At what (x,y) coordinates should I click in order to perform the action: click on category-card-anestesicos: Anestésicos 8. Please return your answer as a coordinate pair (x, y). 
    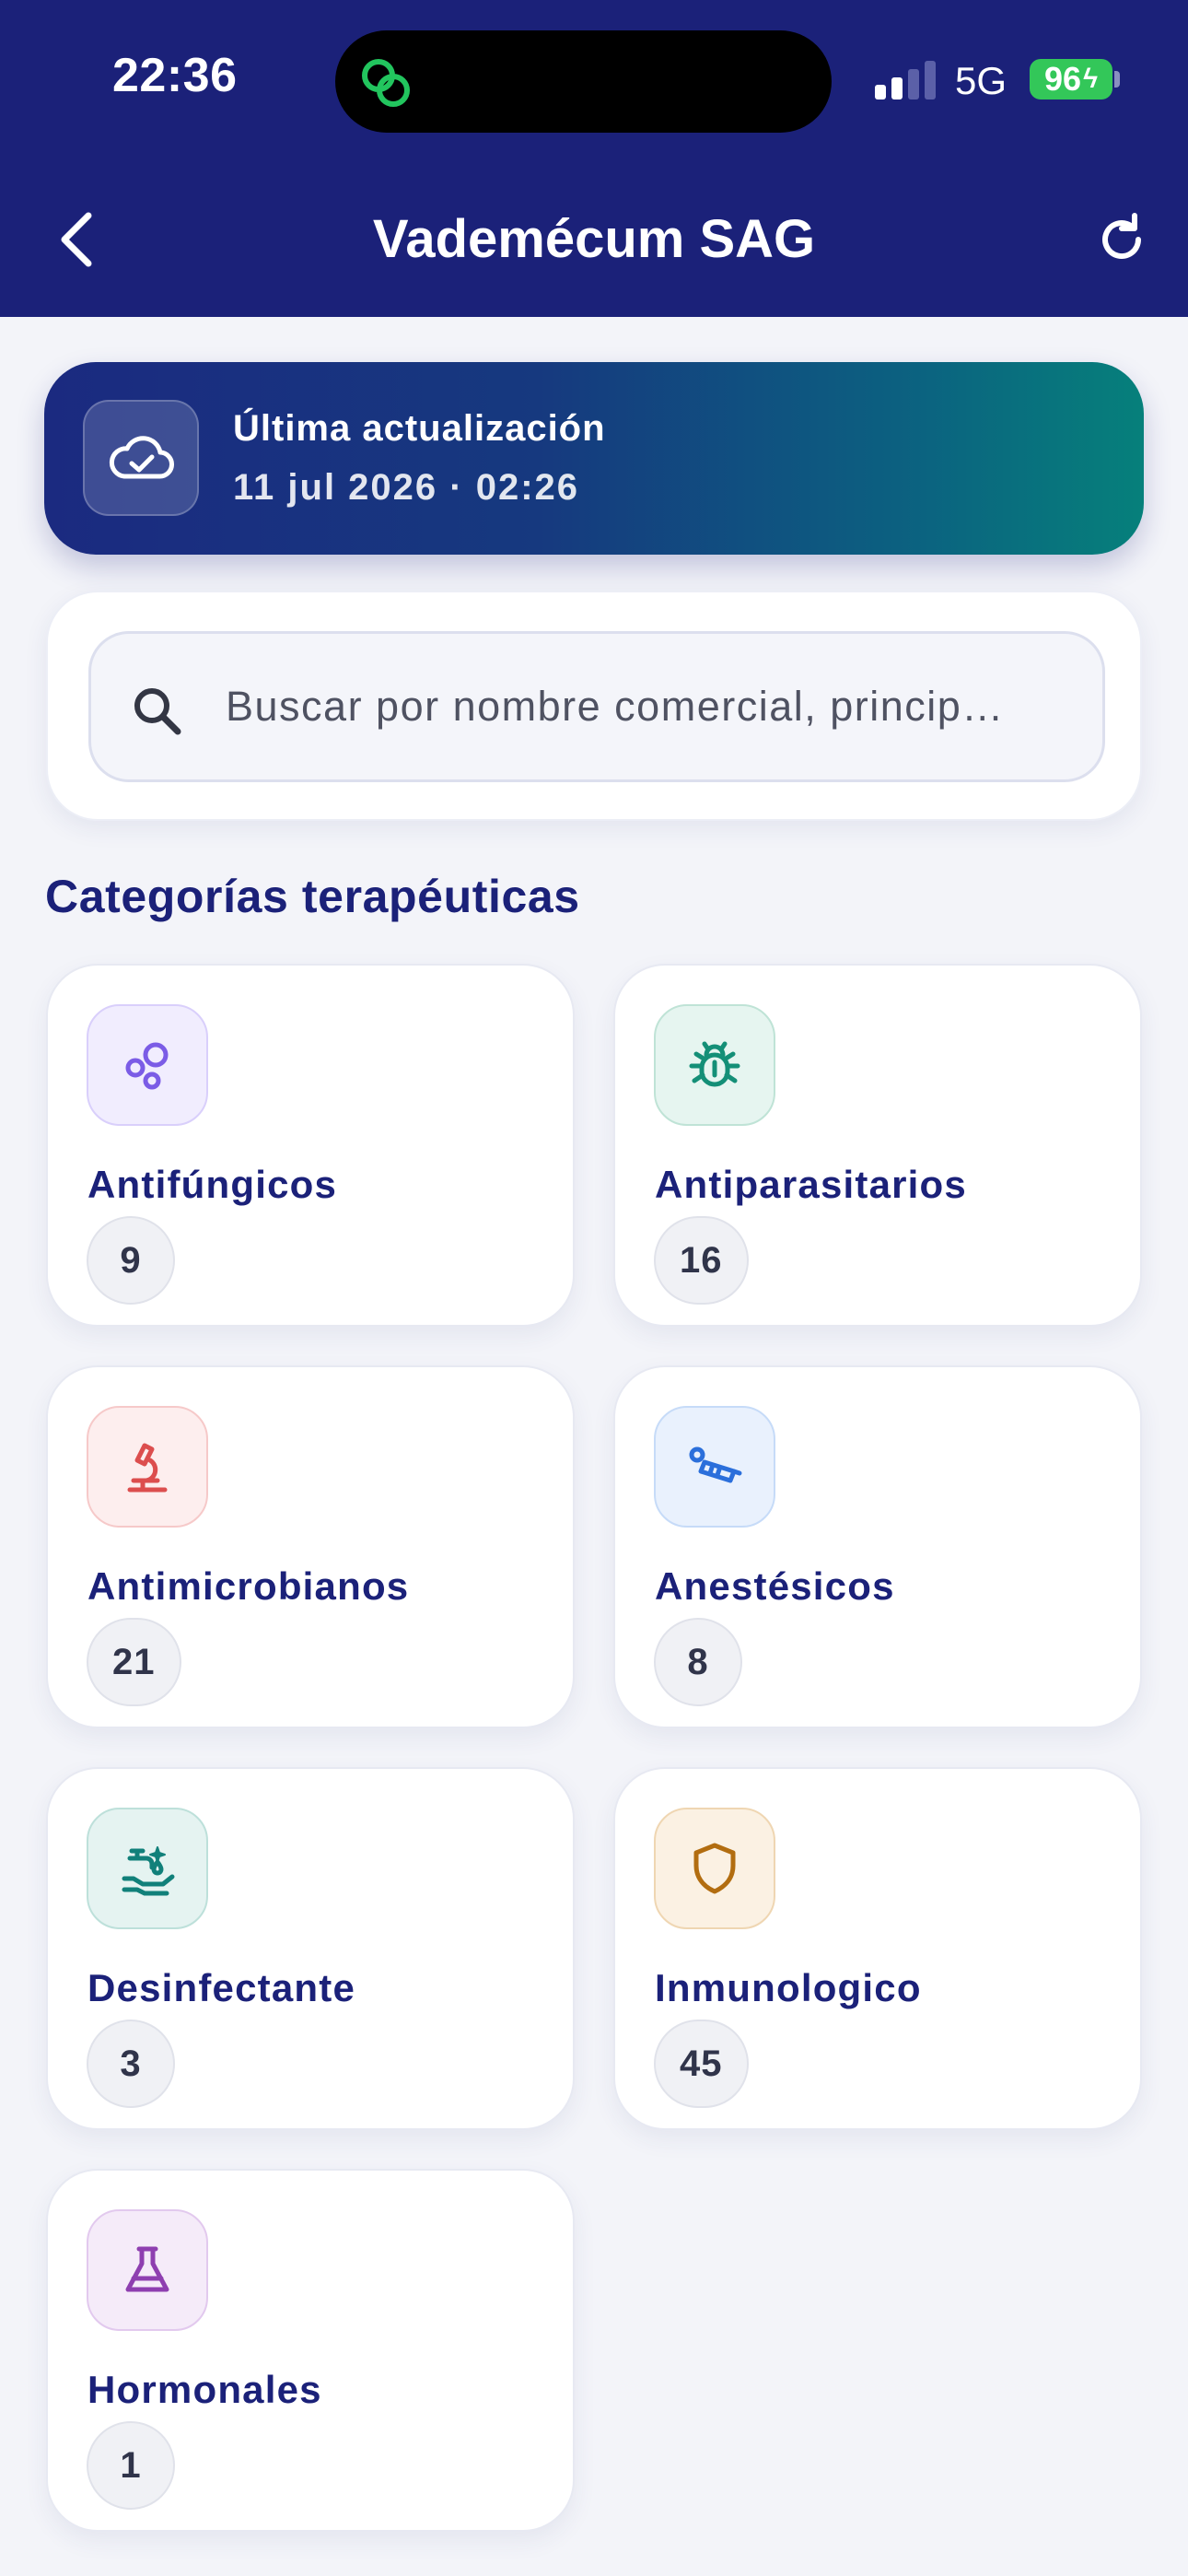
    Looking at the image, I should click on (877, 1546).